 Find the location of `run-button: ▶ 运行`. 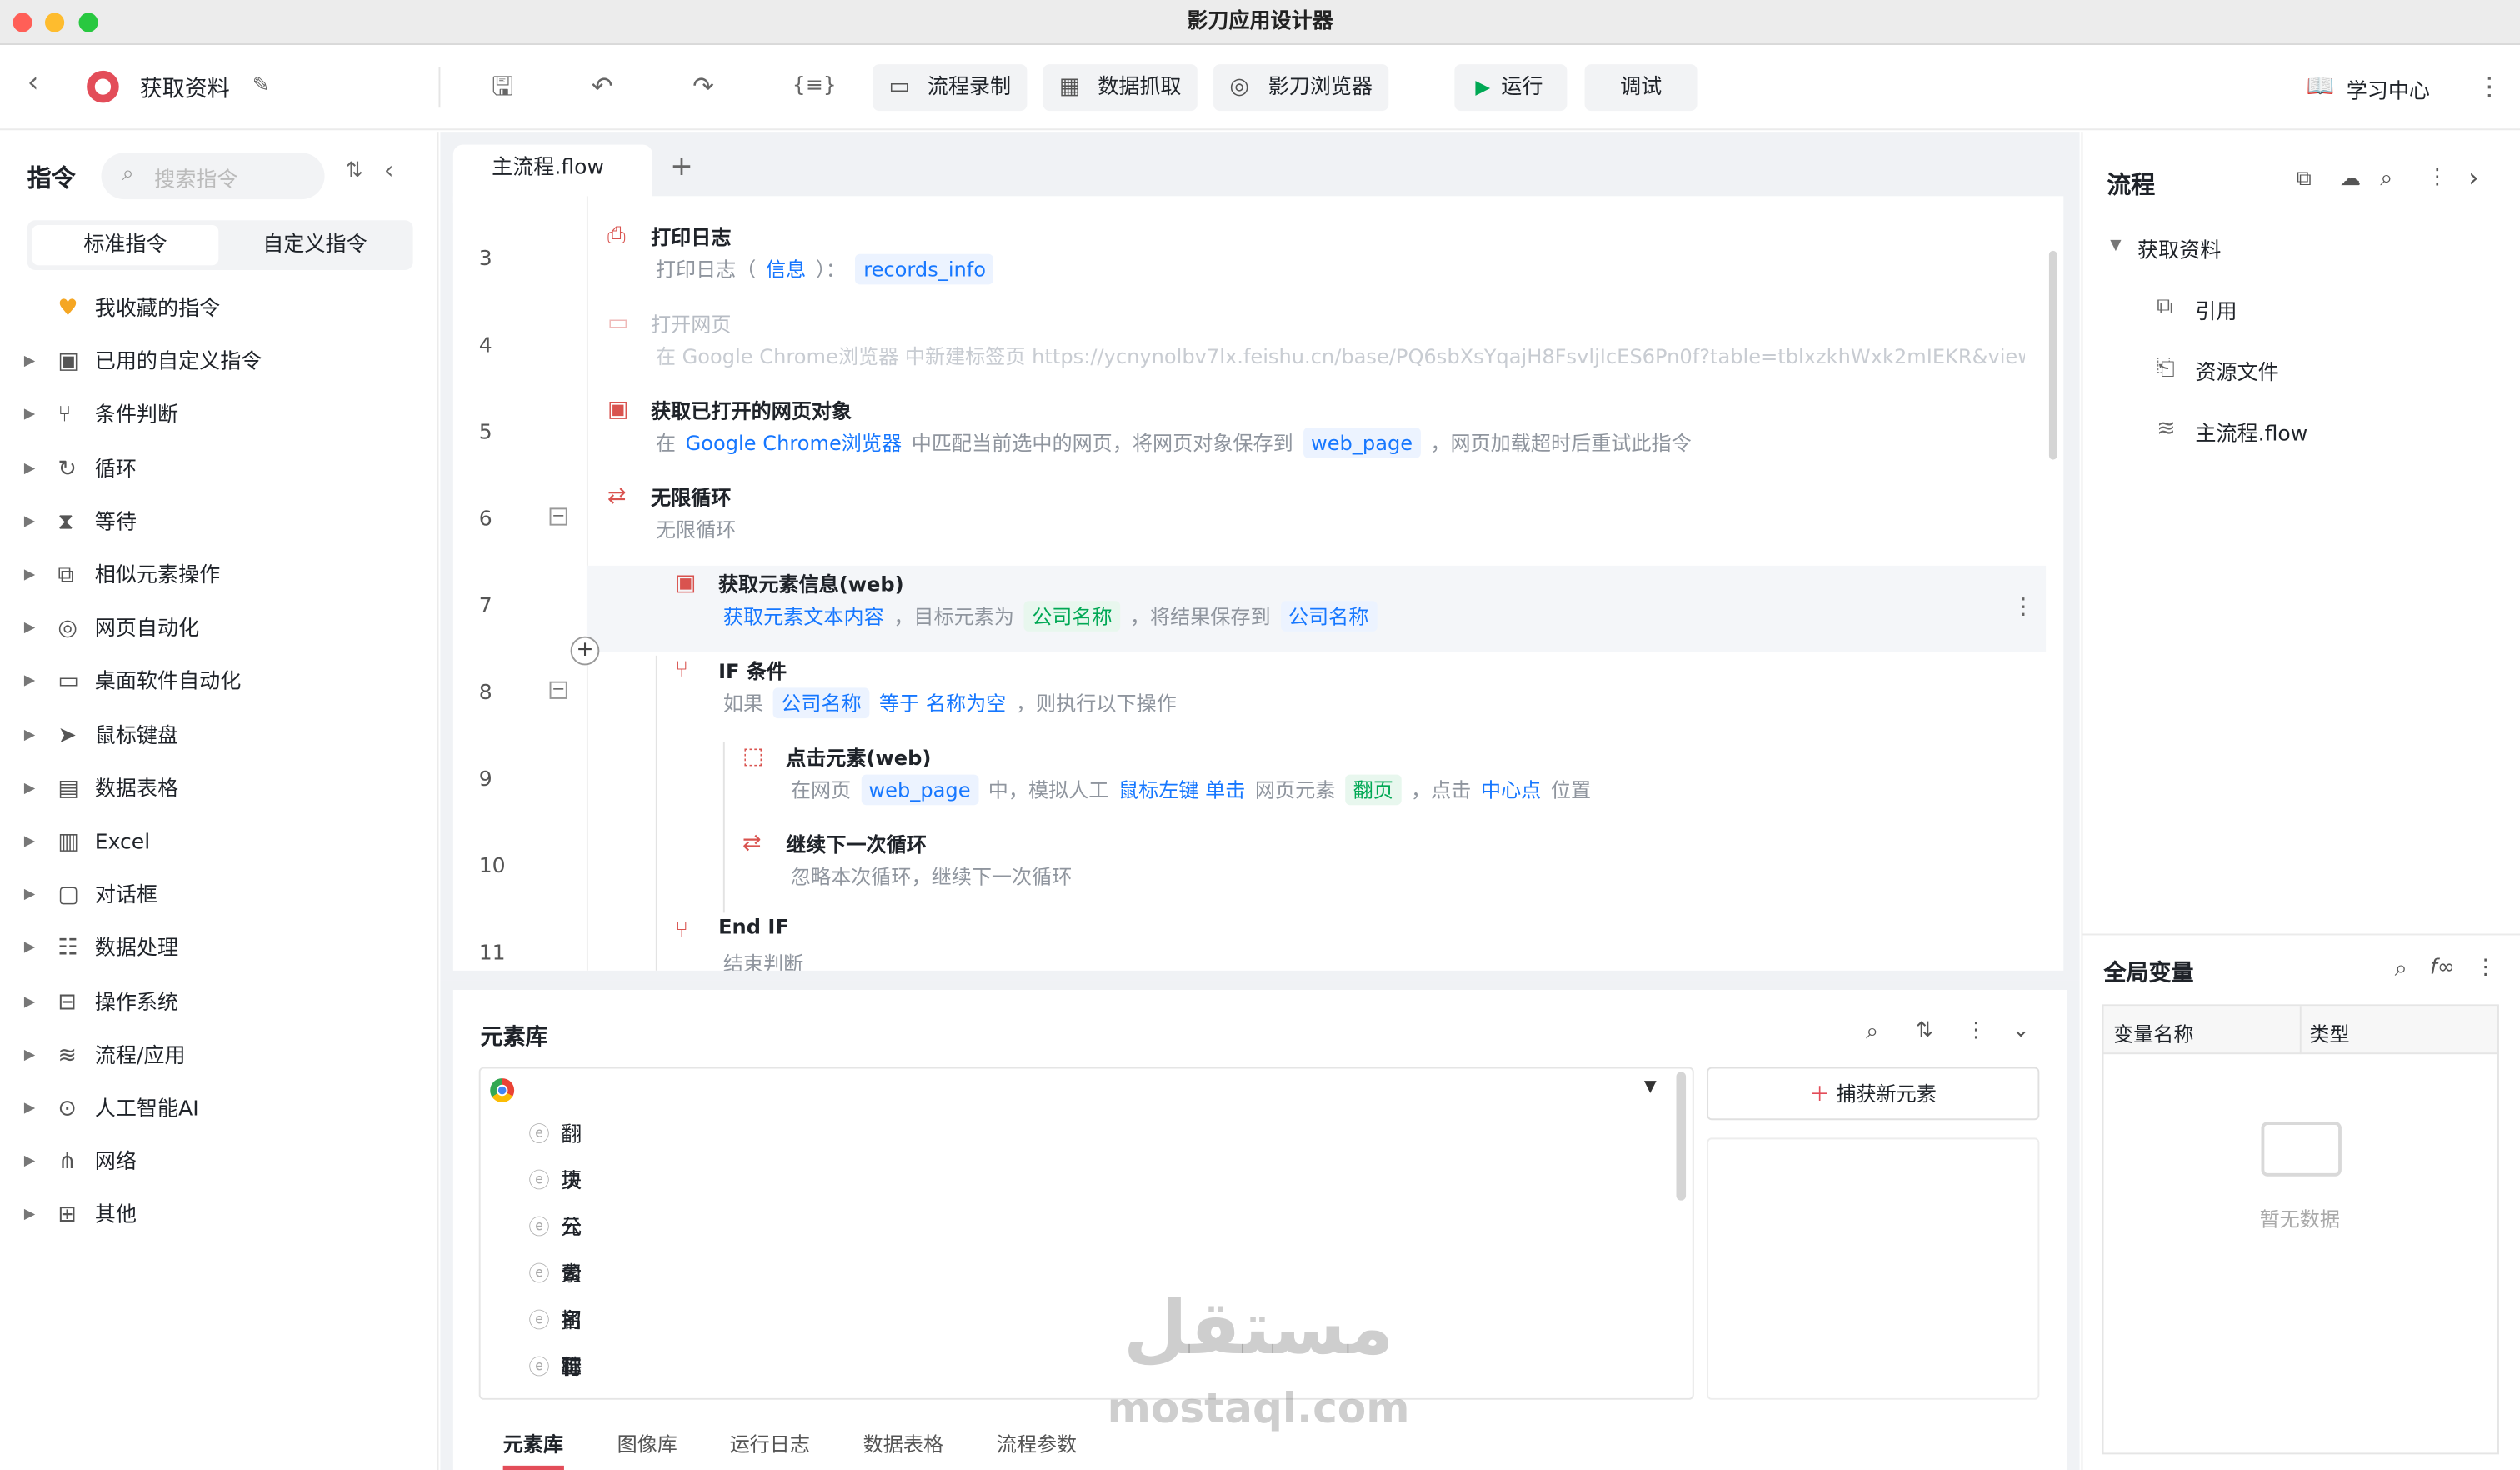

run-button: ▶ 运行 is located at coordinates (1511, 88).